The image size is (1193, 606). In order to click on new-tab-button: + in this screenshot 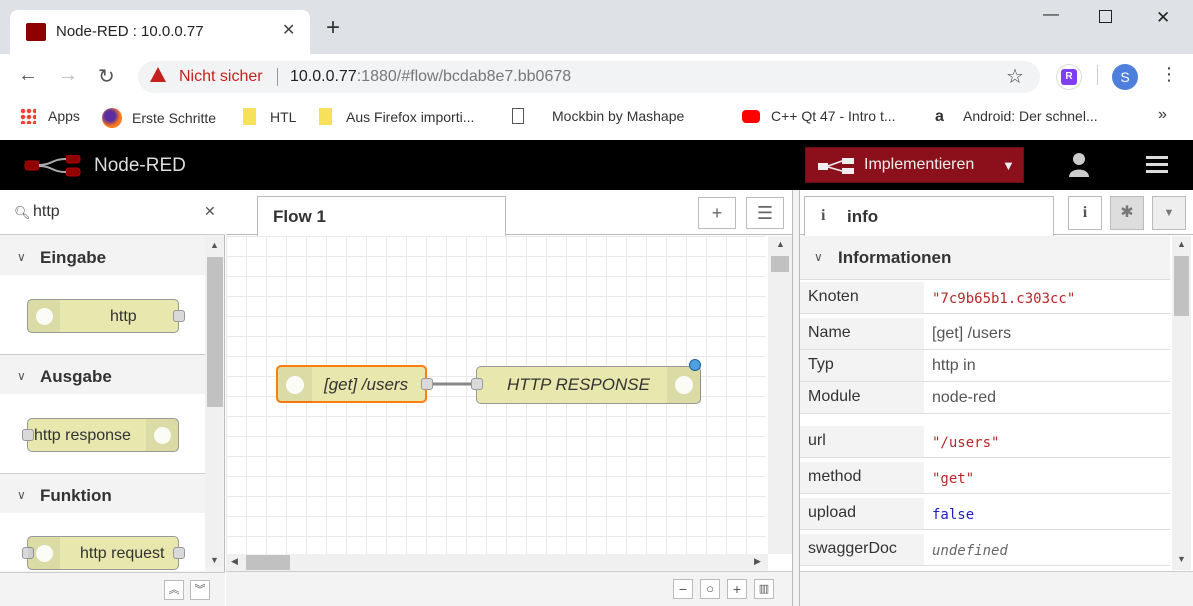, I will do `click(333, 28)`.